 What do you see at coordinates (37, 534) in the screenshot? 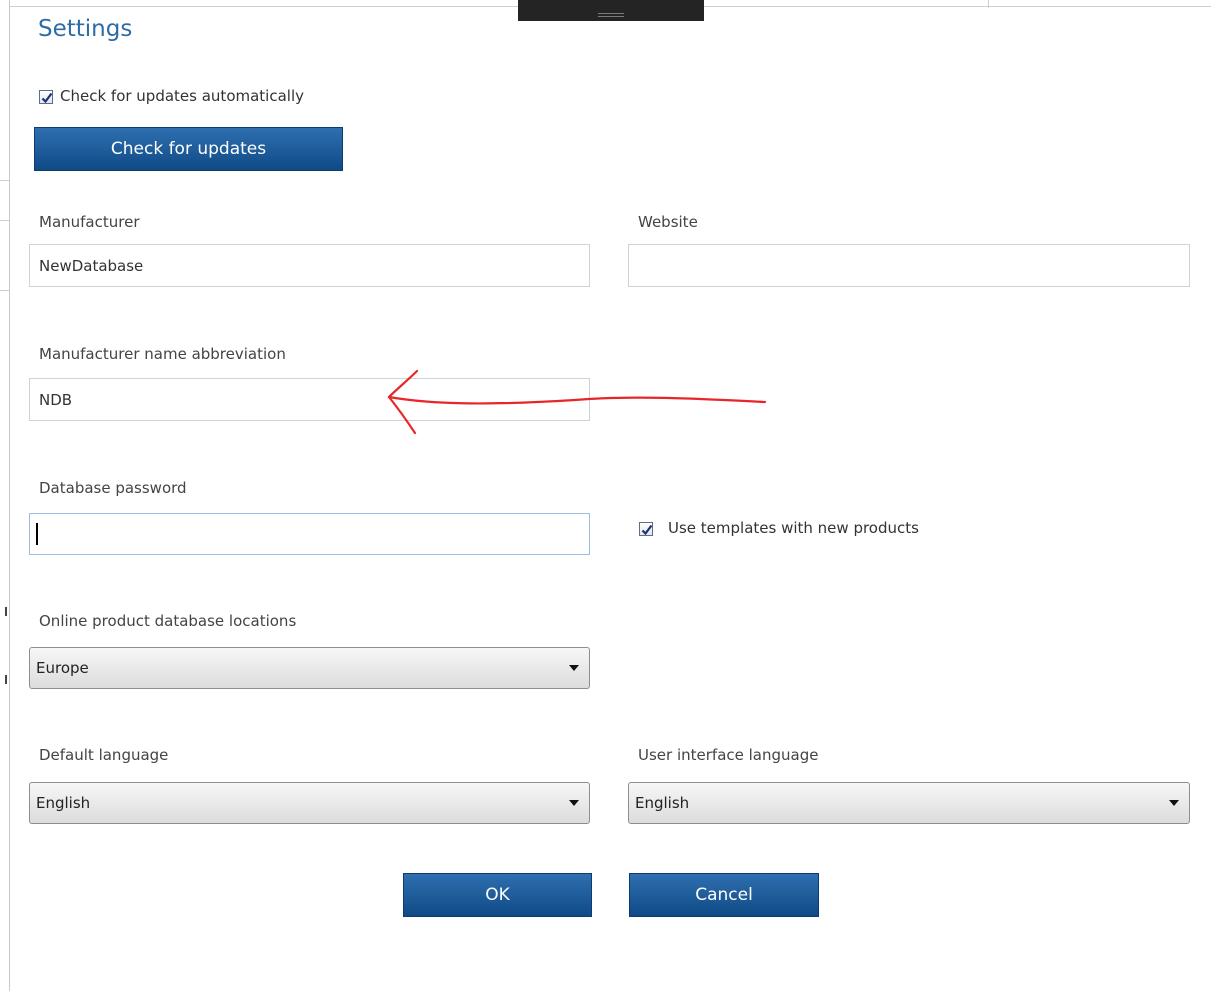
I see `text-cursor` at bounding box center [37, 534].